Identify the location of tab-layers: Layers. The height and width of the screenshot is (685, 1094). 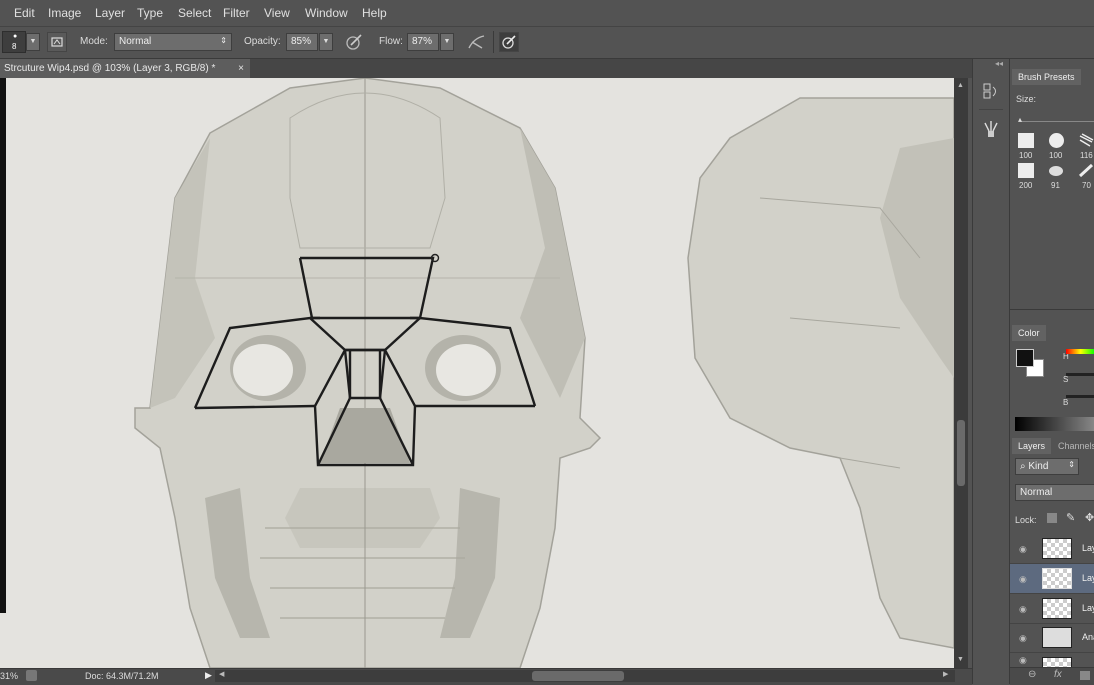
(1032, 446).